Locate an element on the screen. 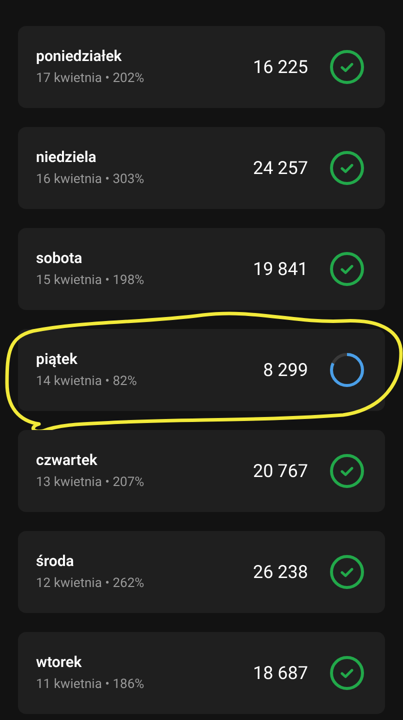 This screenshot has width=403, height=720. day-name: czwartek is located at coordinates (67, 460).